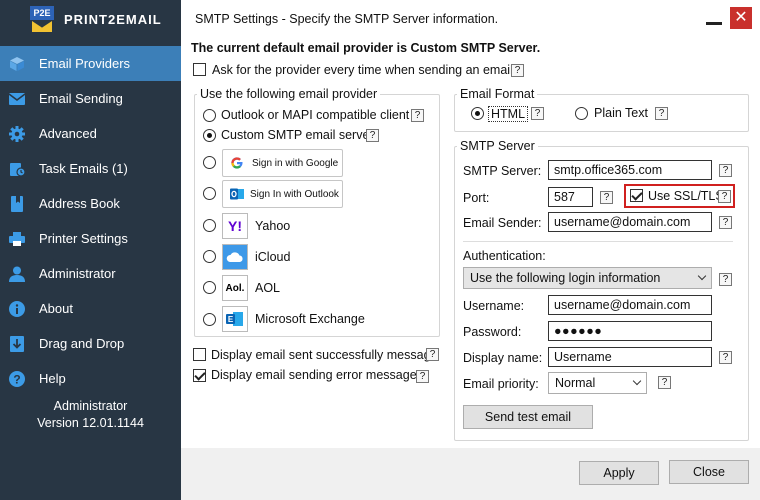 The width and height of the screenshot is (760, 500). What do you see at coordinates (310, 319) in the screenshot?
I see `exchange-label: Microsoft Exchange` at bounding box center [310, 319].